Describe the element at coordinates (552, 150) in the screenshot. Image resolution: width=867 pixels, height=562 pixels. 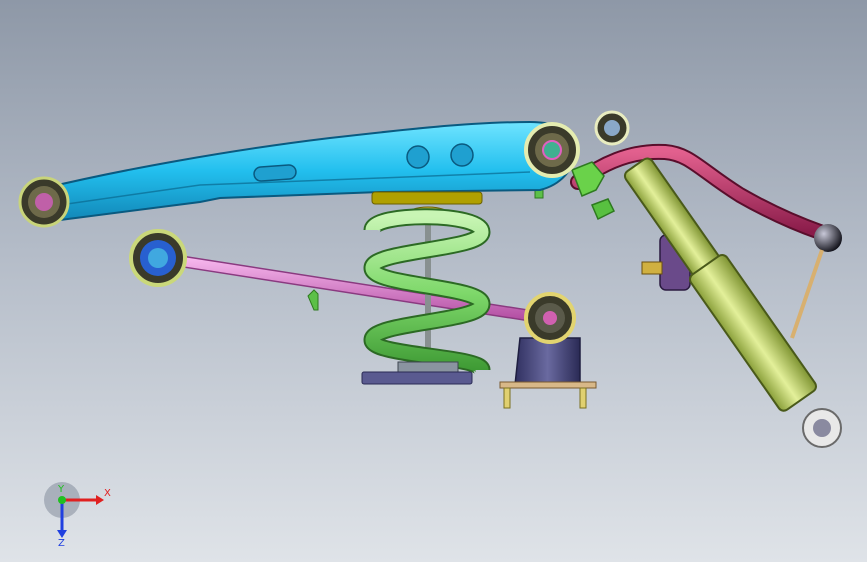
I see `arm-bushing-rear` at that location.